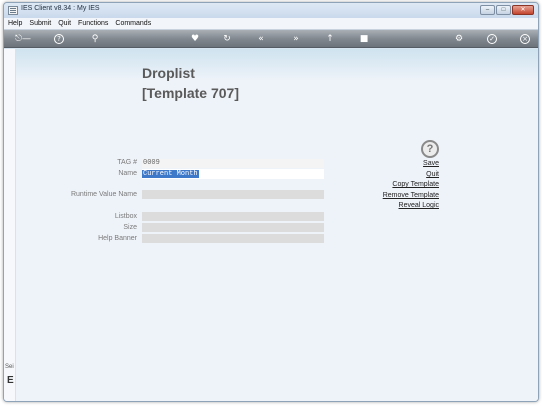 This screenshot has height=406, width=542. What do you see at coordinates (151, 163) in the screenshot?
I see `tag-value: 0009` at bounding box center [151, 163].